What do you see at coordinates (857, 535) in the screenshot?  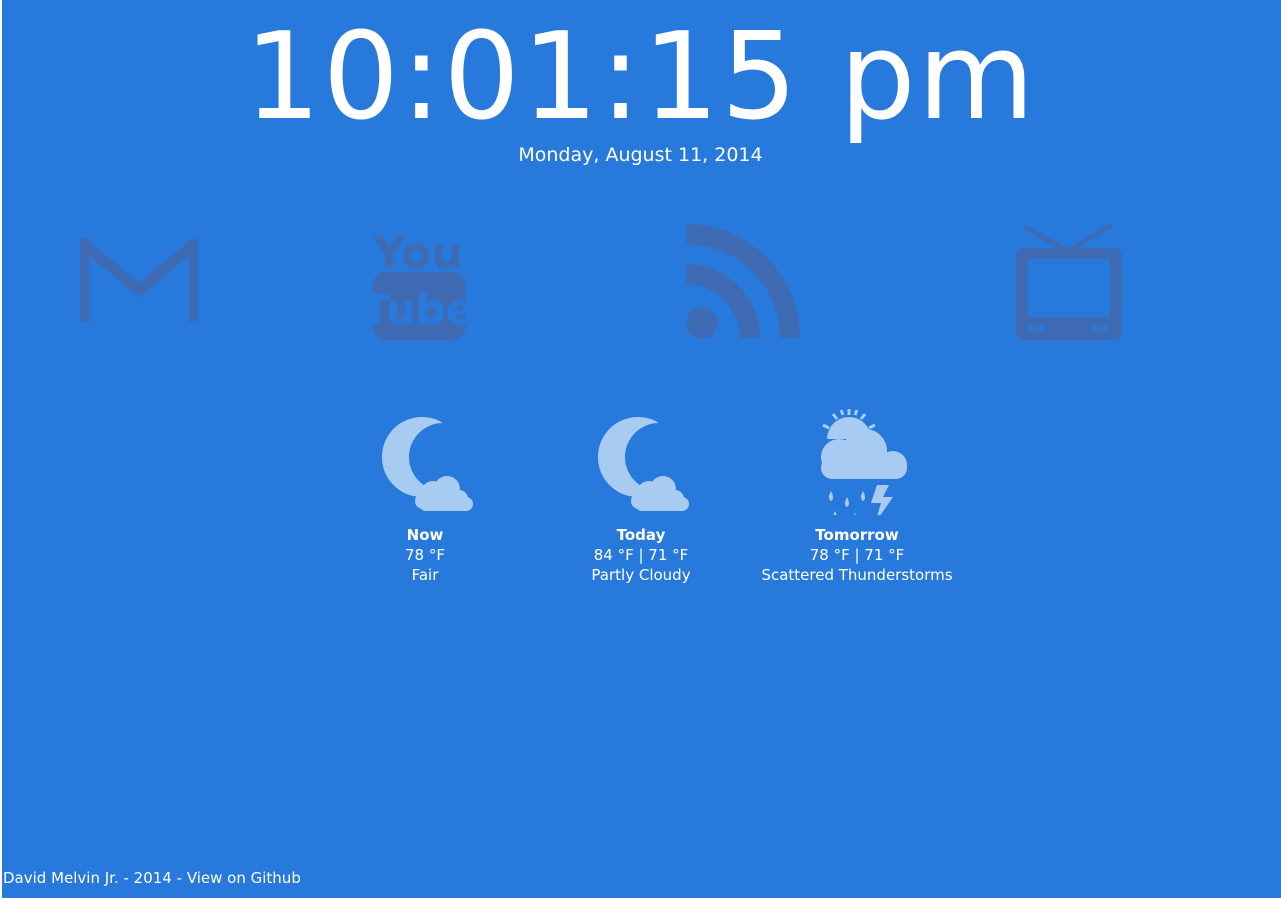 I see `weather-tomorrow-label: Tomorrow` at bounding box center [857, 535].